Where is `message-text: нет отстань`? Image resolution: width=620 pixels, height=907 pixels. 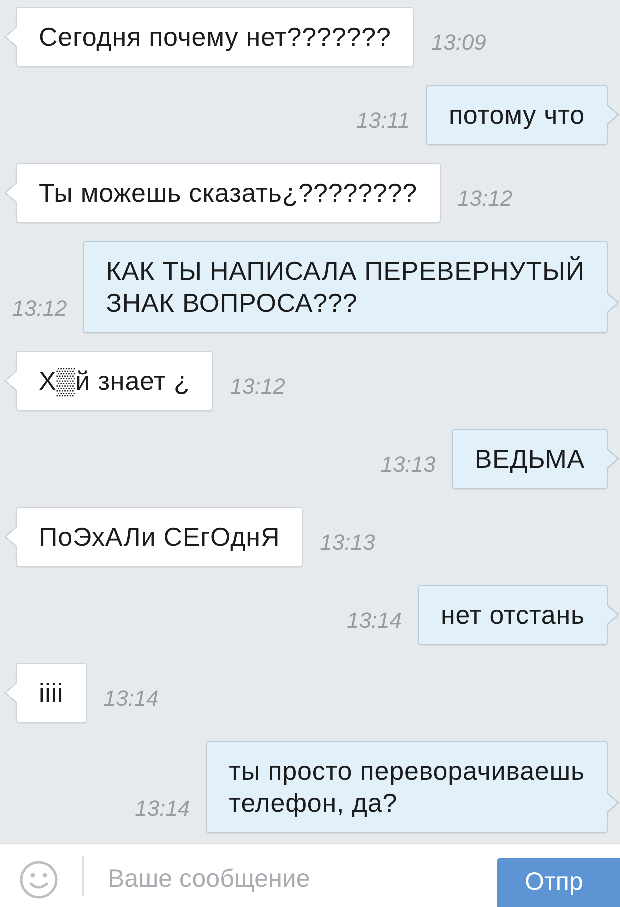
message-text: нет отстань is located at coordinates (513, 615).